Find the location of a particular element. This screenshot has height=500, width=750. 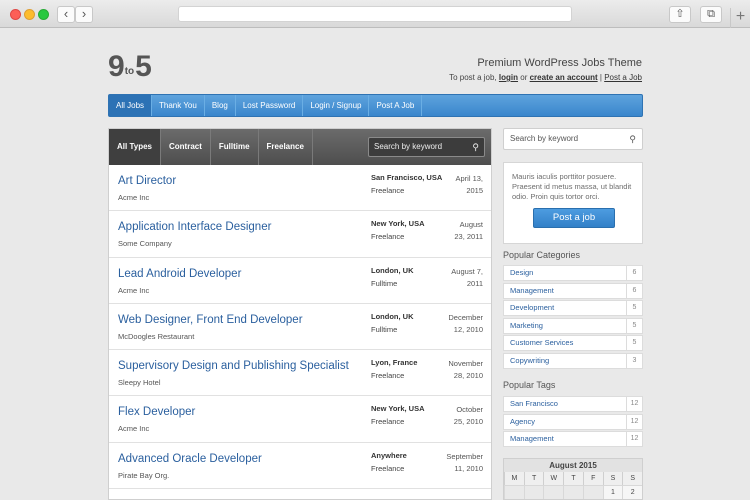

job-title: Lead Android Developer is located at coordinates (179, 274).